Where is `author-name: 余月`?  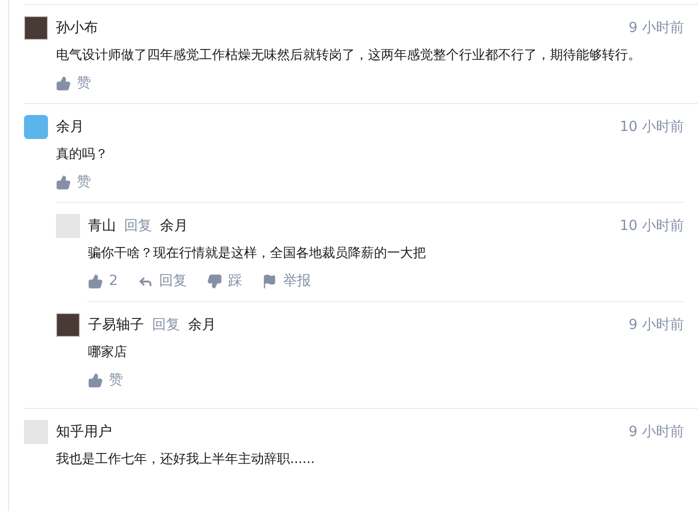
author-name: 余月 is located at coordinates (70, 127).